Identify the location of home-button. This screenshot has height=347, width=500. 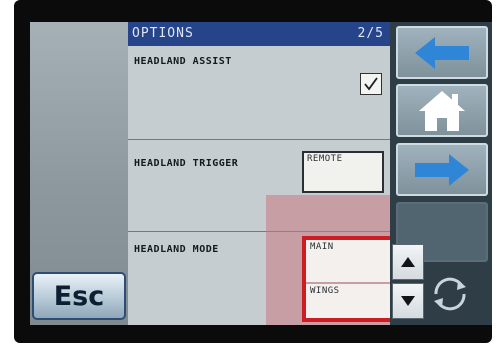
(442, 110).